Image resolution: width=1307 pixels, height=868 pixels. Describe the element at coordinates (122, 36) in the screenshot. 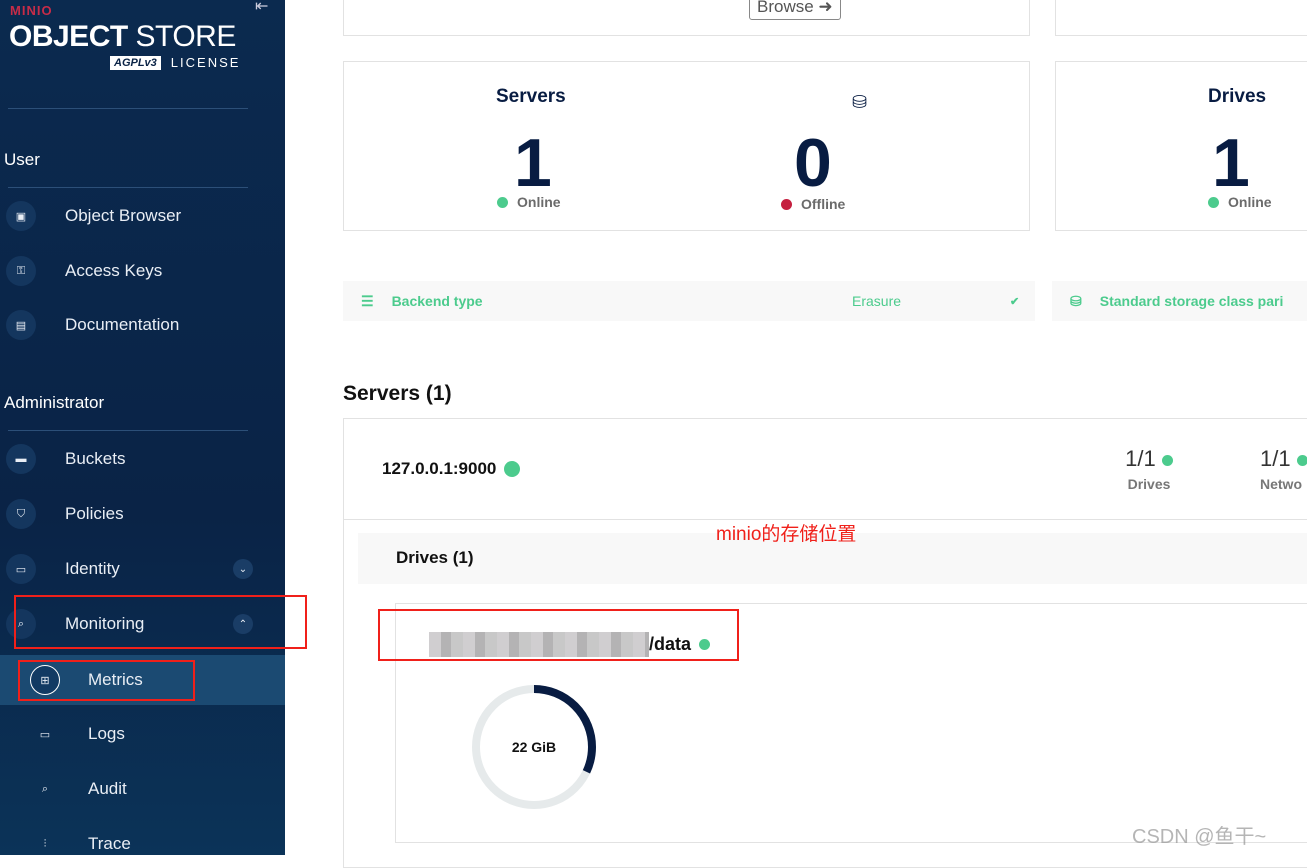

I see `product-name: OBJECT STORE` at that location.